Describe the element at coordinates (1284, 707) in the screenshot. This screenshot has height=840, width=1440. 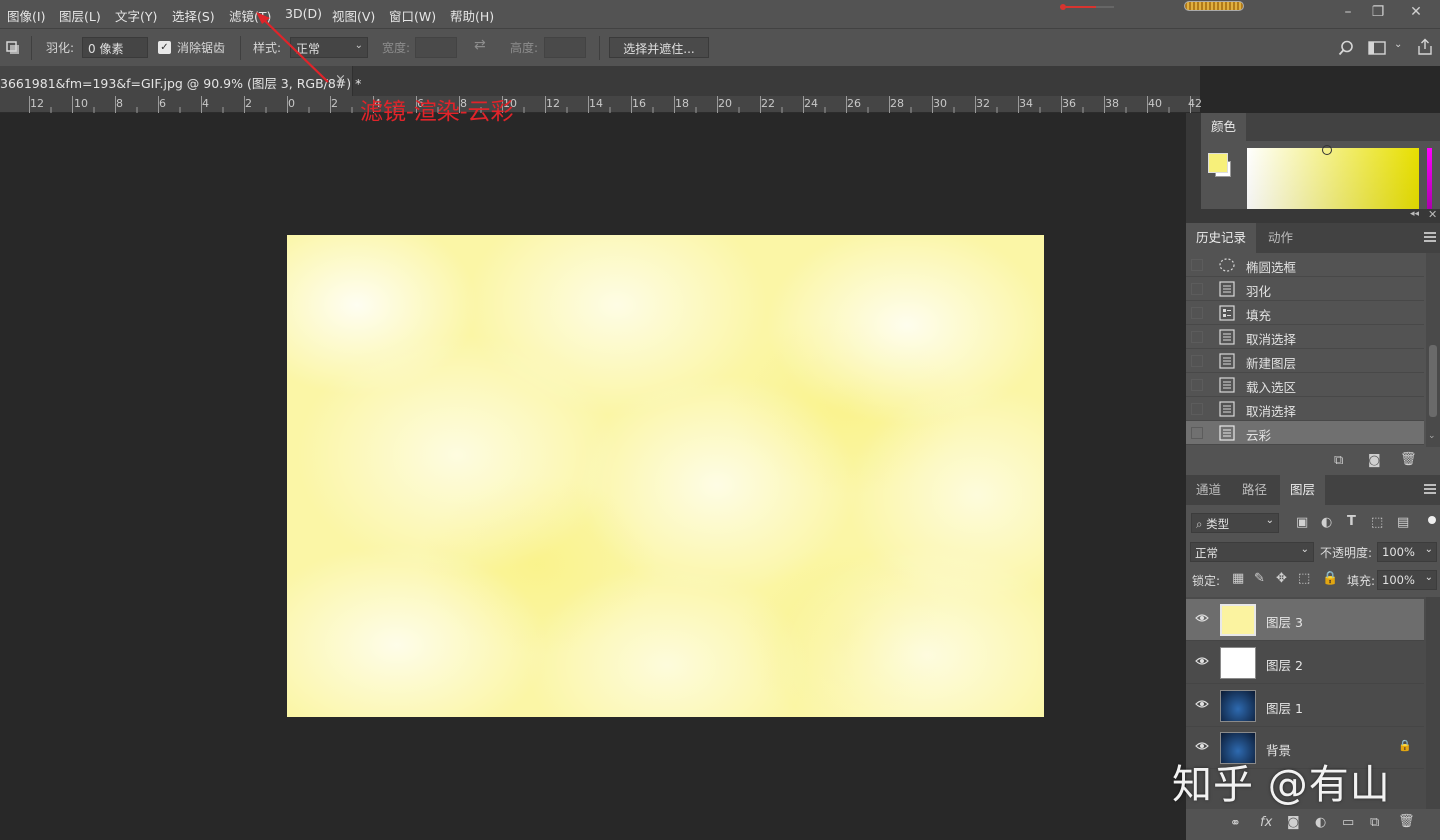
I see `layer-name: 图层 1` at that location.